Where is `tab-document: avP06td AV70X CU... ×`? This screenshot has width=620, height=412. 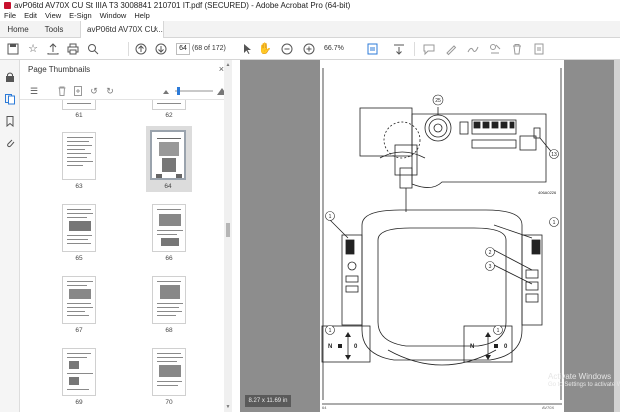
tab-document: avP06td AV70X CU... × is located at coordinates (122, 29).